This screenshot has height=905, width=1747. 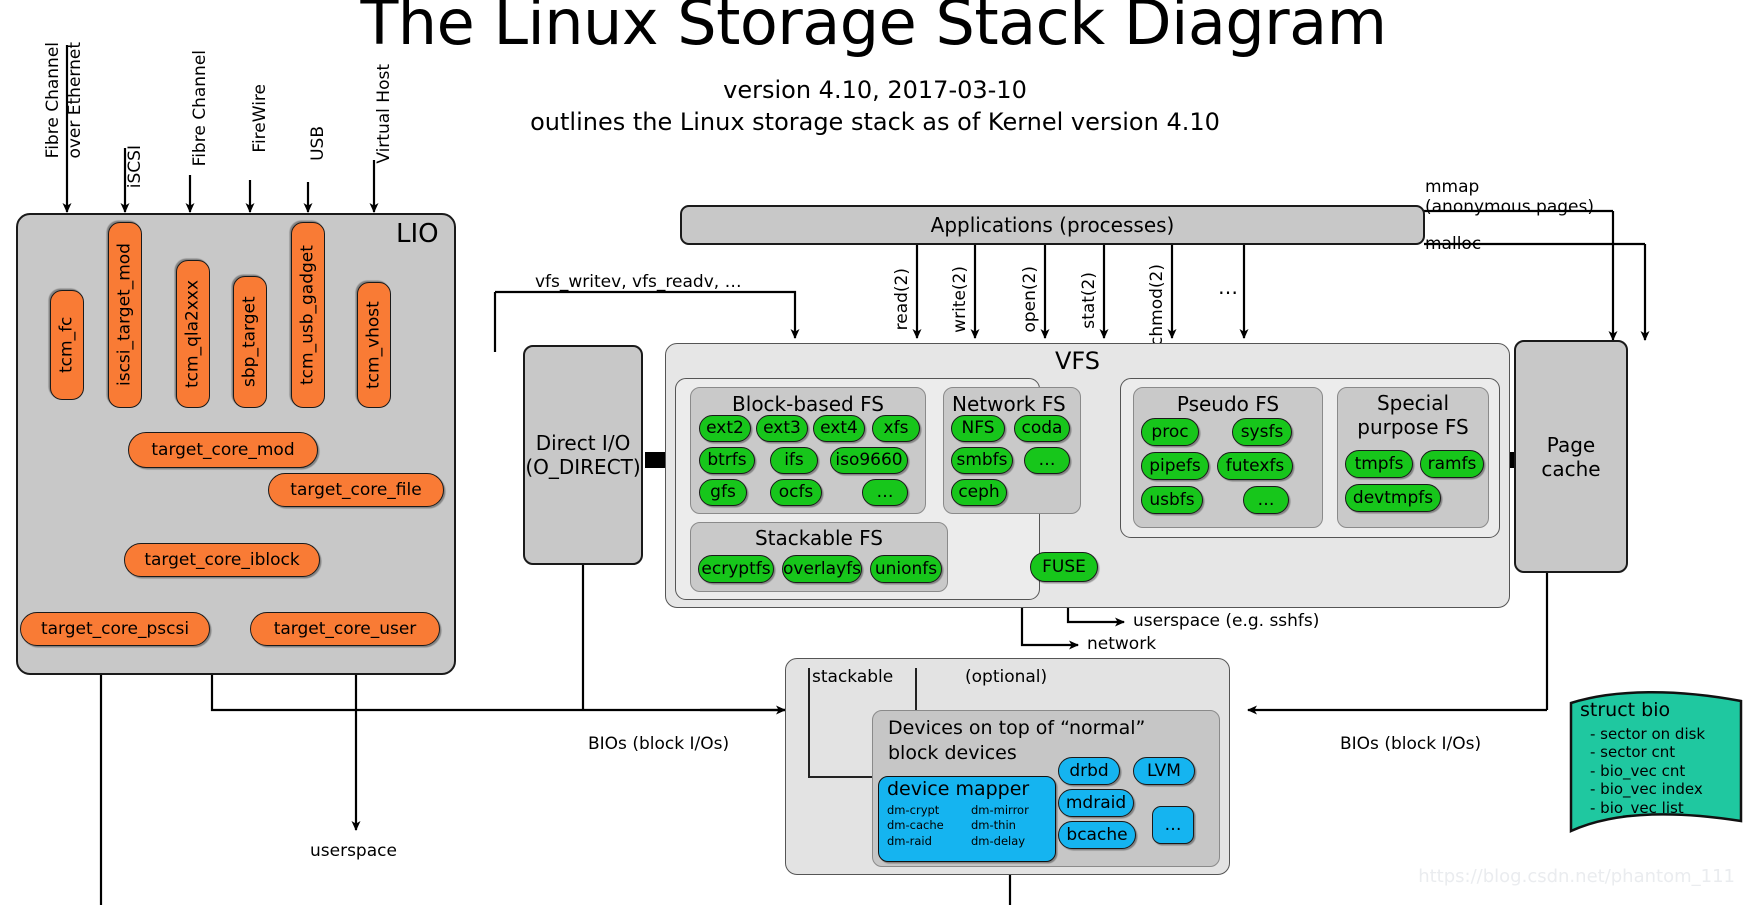 I want to click on syscall-label-write: write(2), so click(x=960, y=299).